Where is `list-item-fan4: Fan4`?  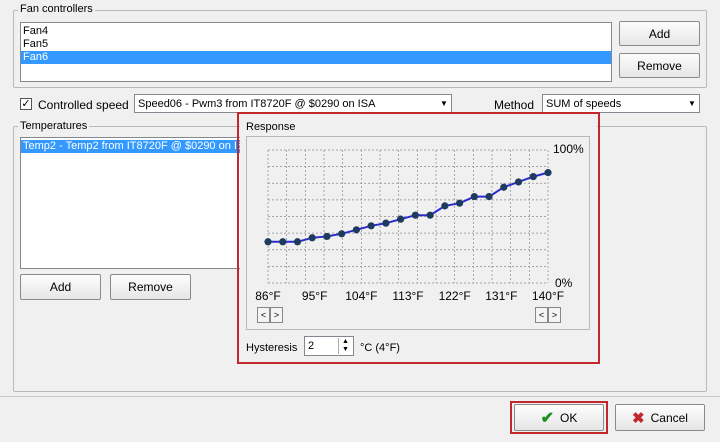
list-item-fan4: Fan4 is located at coordinates (316, 31).